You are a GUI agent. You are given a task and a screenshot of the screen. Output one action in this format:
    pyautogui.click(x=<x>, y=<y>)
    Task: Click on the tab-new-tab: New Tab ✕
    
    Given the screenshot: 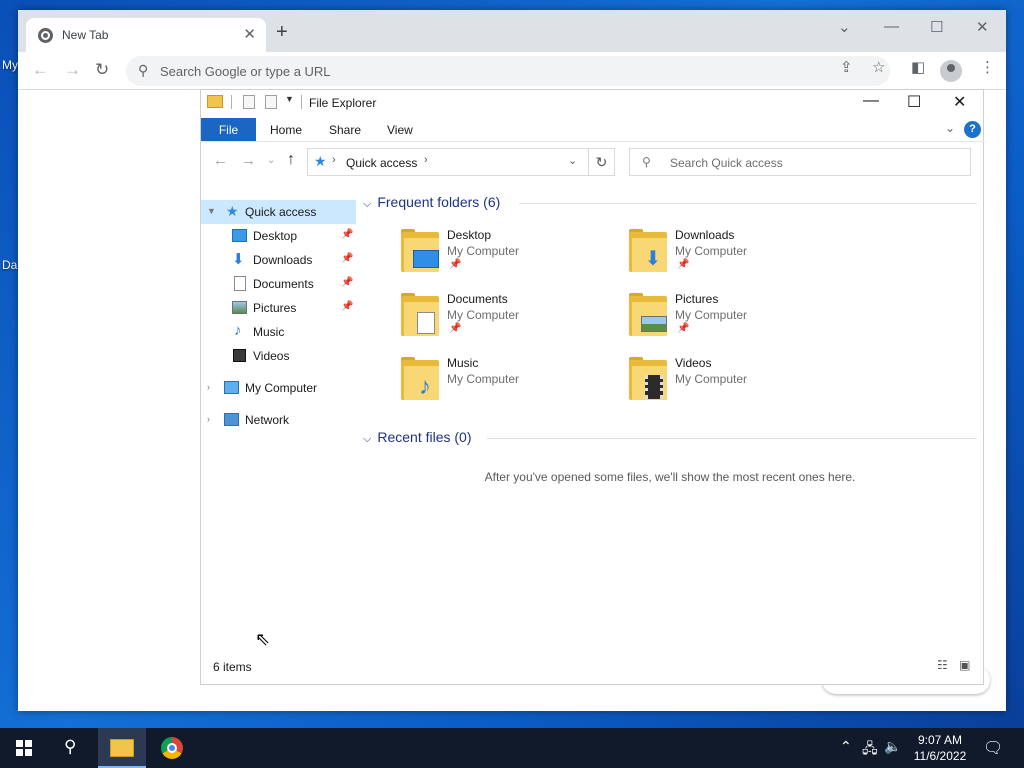 What is the action you would take?
    pyautogui.click(x=146, y=35)
    